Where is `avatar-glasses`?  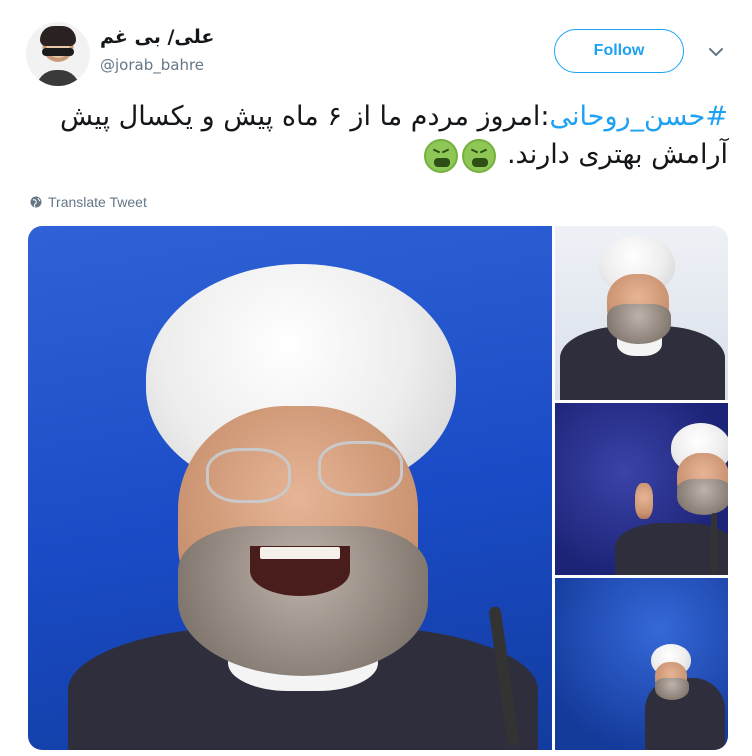
avatar-glasses is located at coordinates (58, 52).